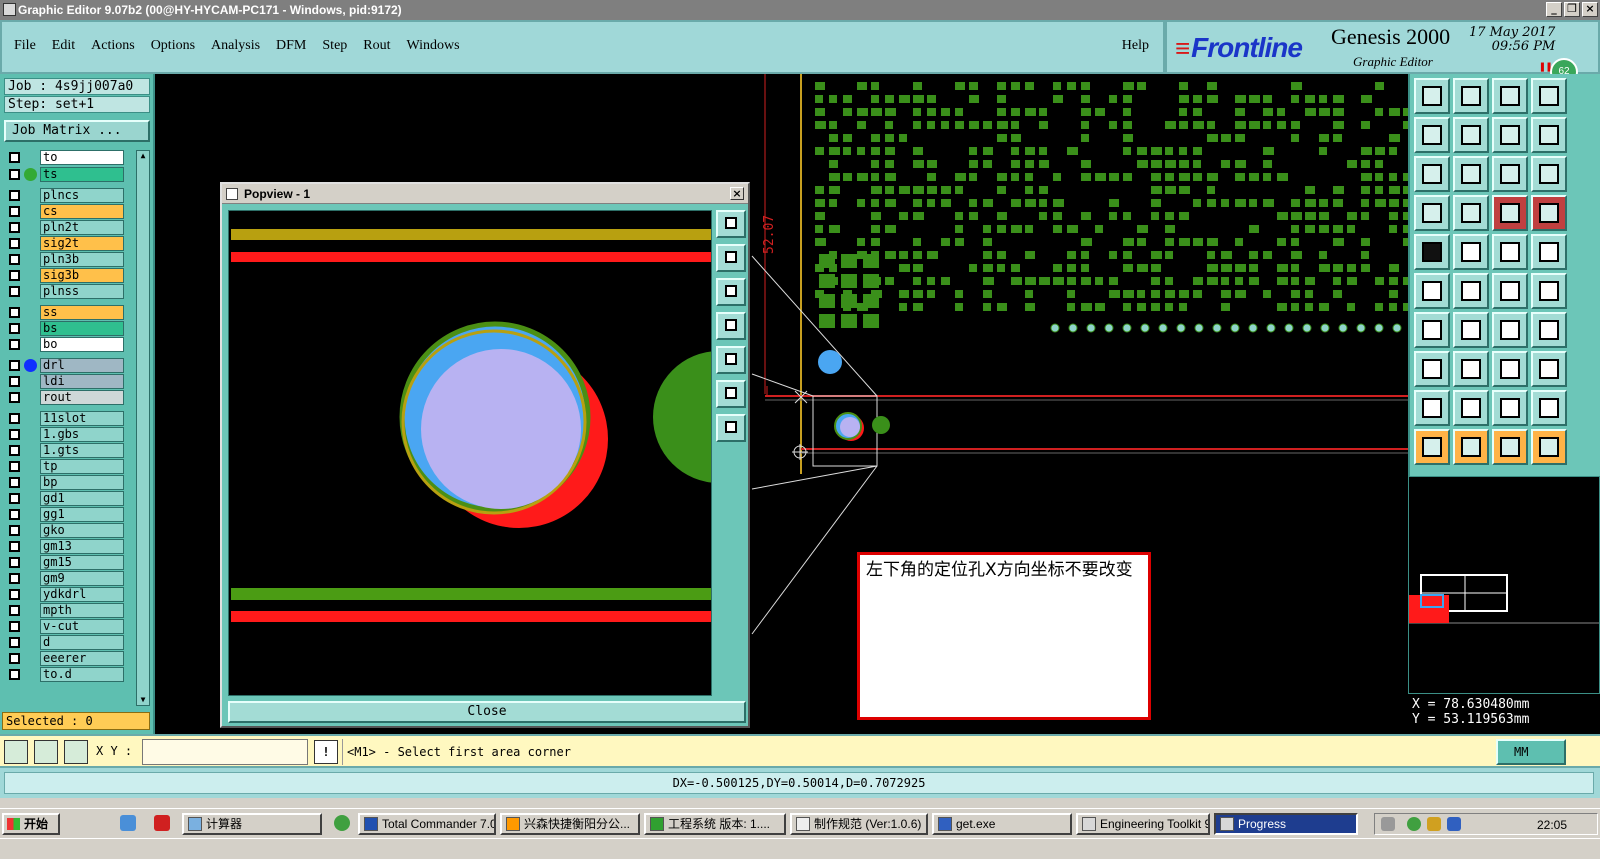 The image size is (1600, 859). What do you see at coordinates (1510, 252) in the screenshot?
I see `ruler-icon` at bounding box center [1510, 252].